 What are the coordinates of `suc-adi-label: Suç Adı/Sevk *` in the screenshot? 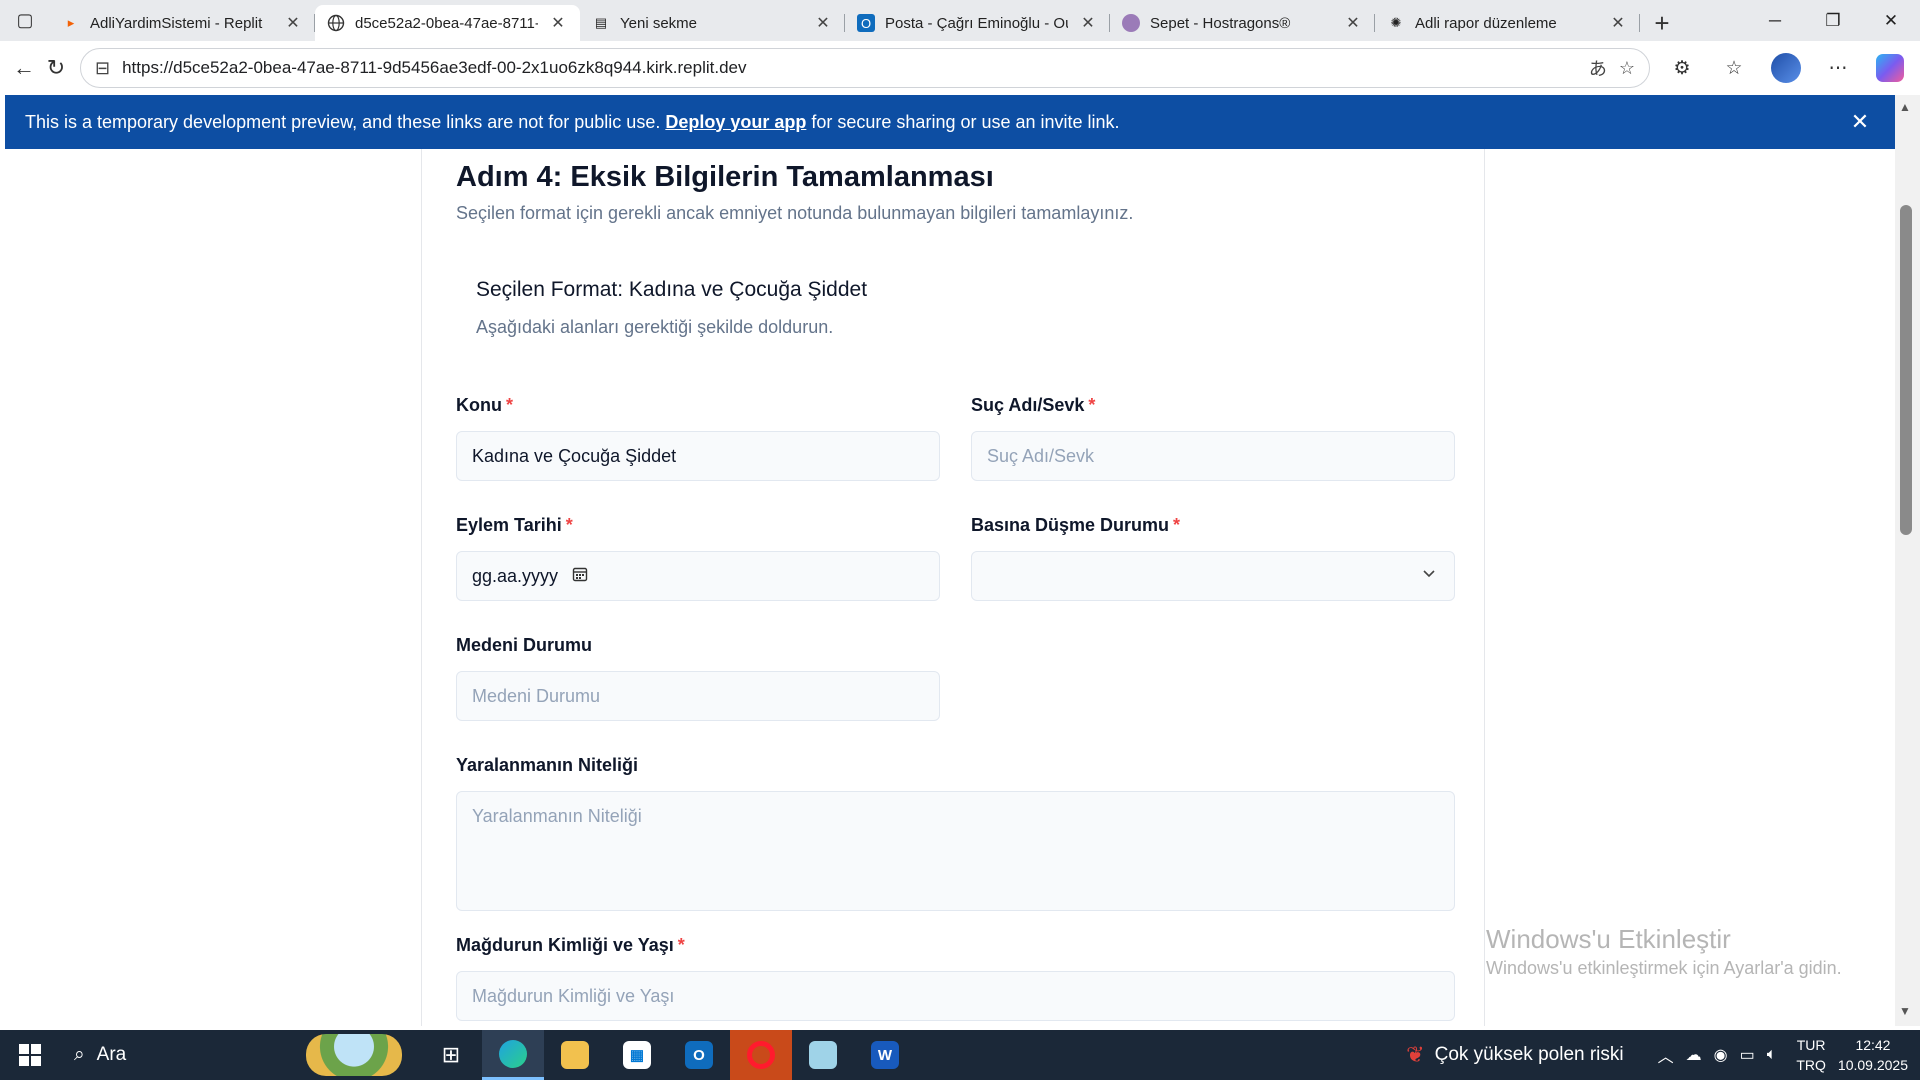 It's located at (1033, 405).